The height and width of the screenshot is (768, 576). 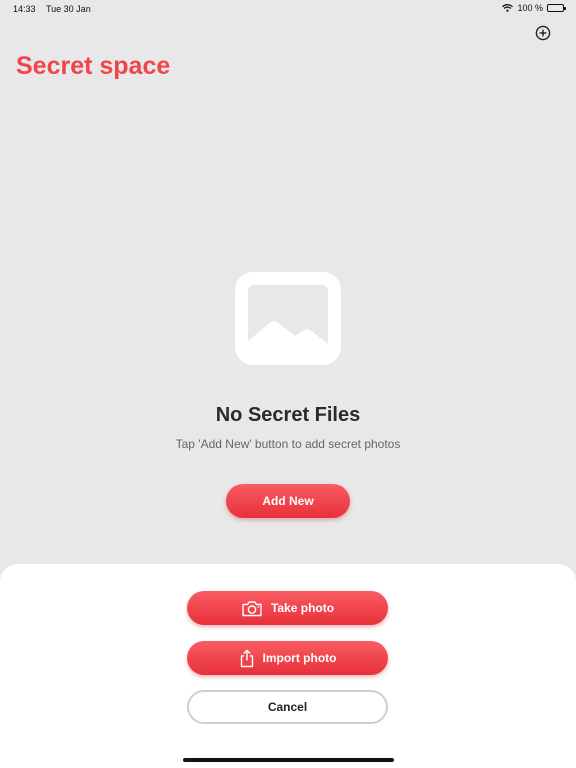 I want to click on status-bar: 14:33 Tue 30 Jan 100 %, so click(x=288, y=9).